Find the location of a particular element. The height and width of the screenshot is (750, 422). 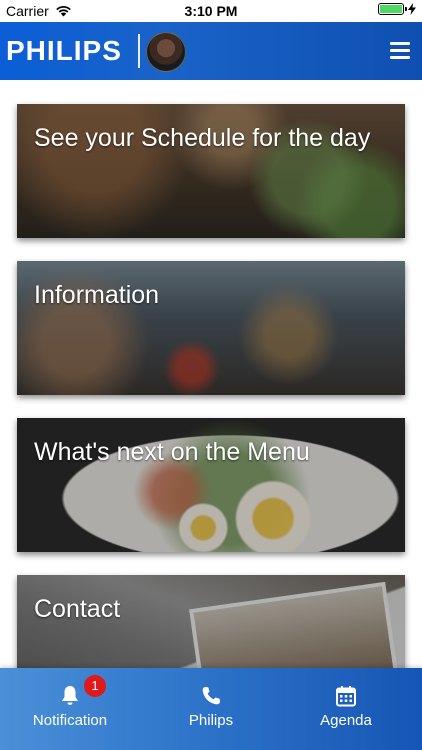

charging-bolt-icon is located at coordinates (412, 9).